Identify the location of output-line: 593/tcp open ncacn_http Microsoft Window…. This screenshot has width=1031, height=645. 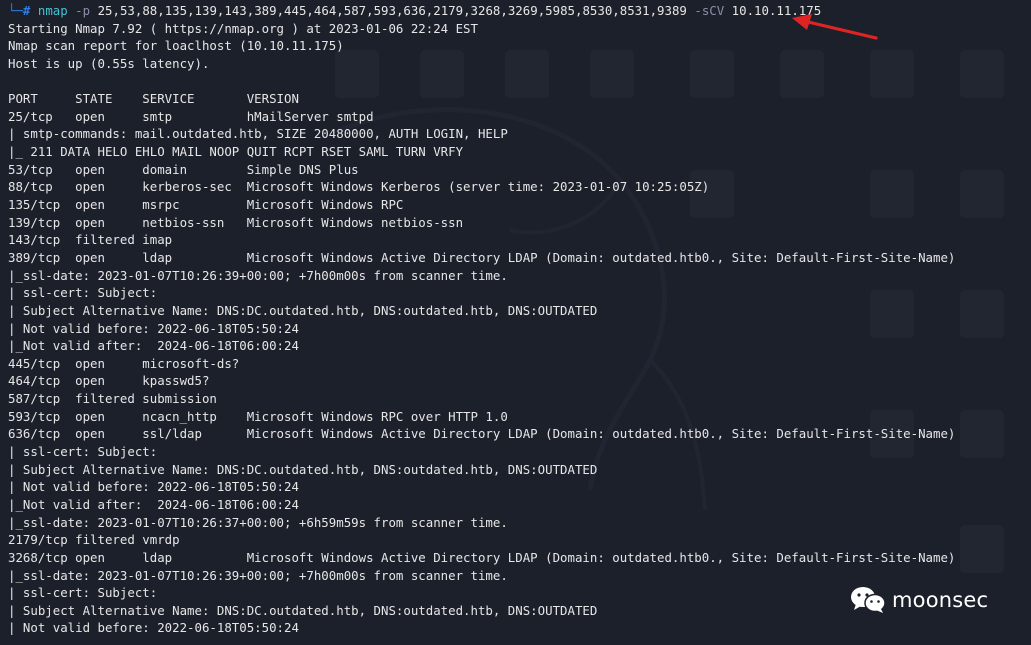
(258, 416).